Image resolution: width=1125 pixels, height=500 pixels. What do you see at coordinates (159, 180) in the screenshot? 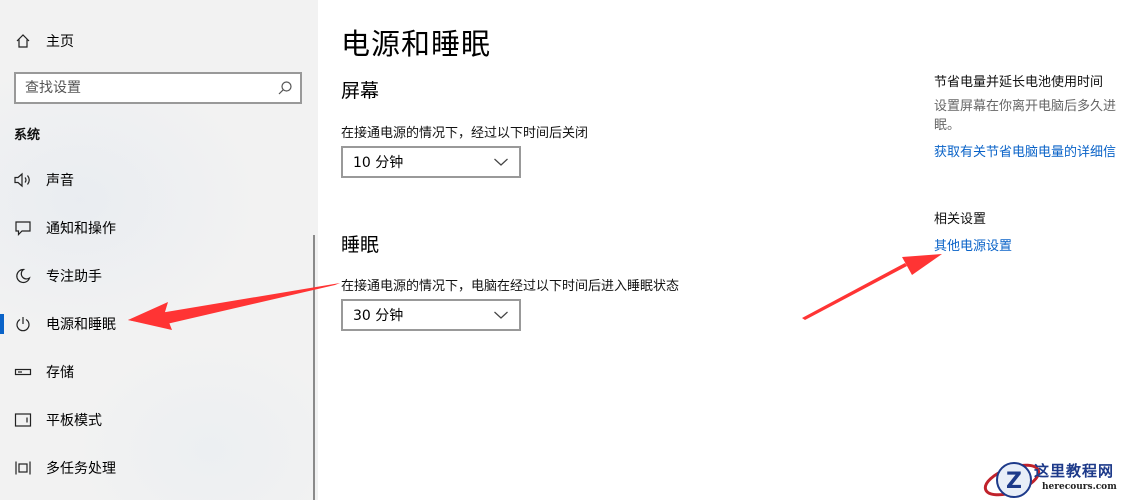
I see `sidebar-item-sound: 声音` at bounding box center [159, 180].